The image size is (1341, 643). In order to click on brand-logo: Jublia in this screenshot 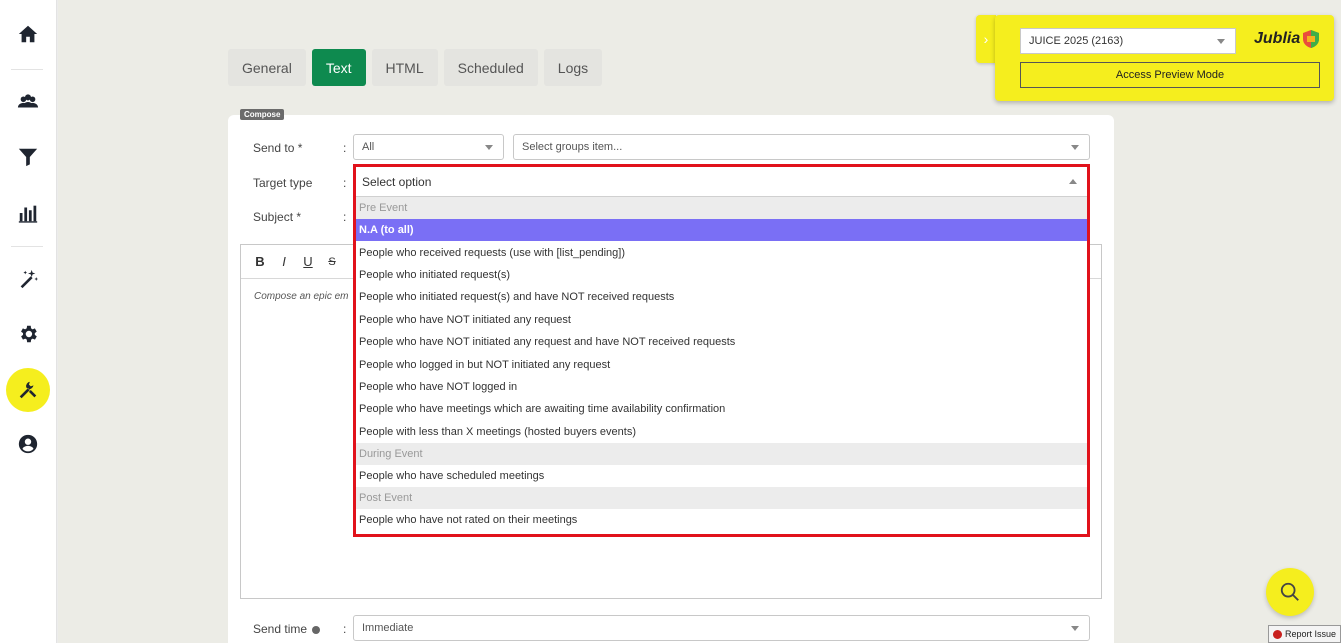, I will do `click(1287, 39)`.